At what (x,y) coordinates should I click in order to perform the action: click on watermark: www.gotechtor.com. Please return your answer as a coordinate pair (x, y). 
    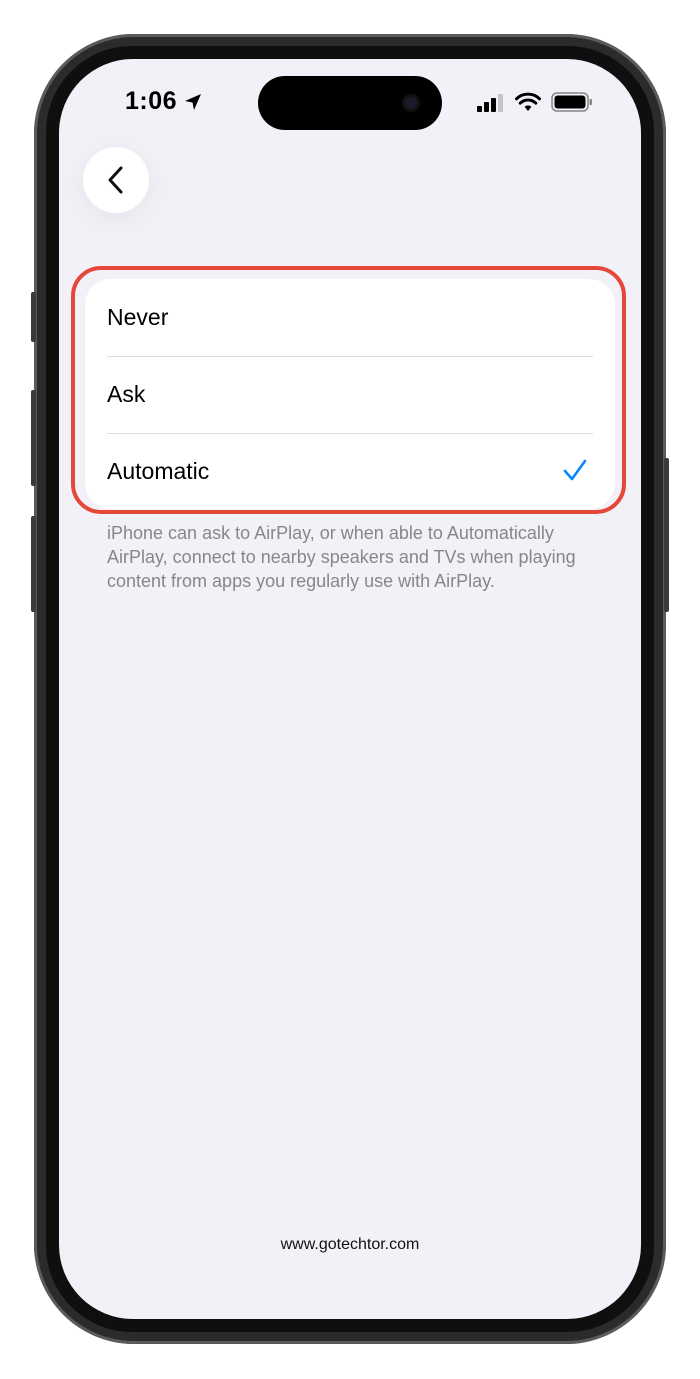
    Looking at the image, I should click on (350, 1244).